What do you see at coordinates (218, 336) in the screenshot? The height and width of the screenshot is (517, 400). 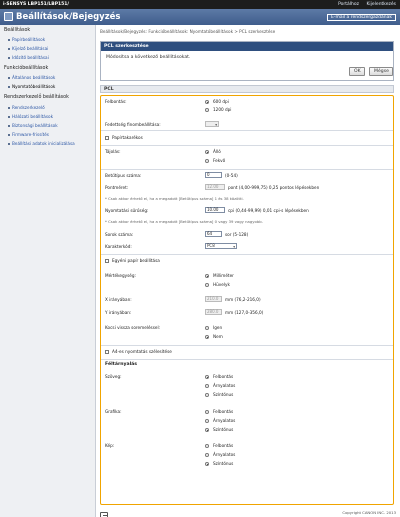 I see `label-cr-no: Nem` at bounding box center [218, 336].